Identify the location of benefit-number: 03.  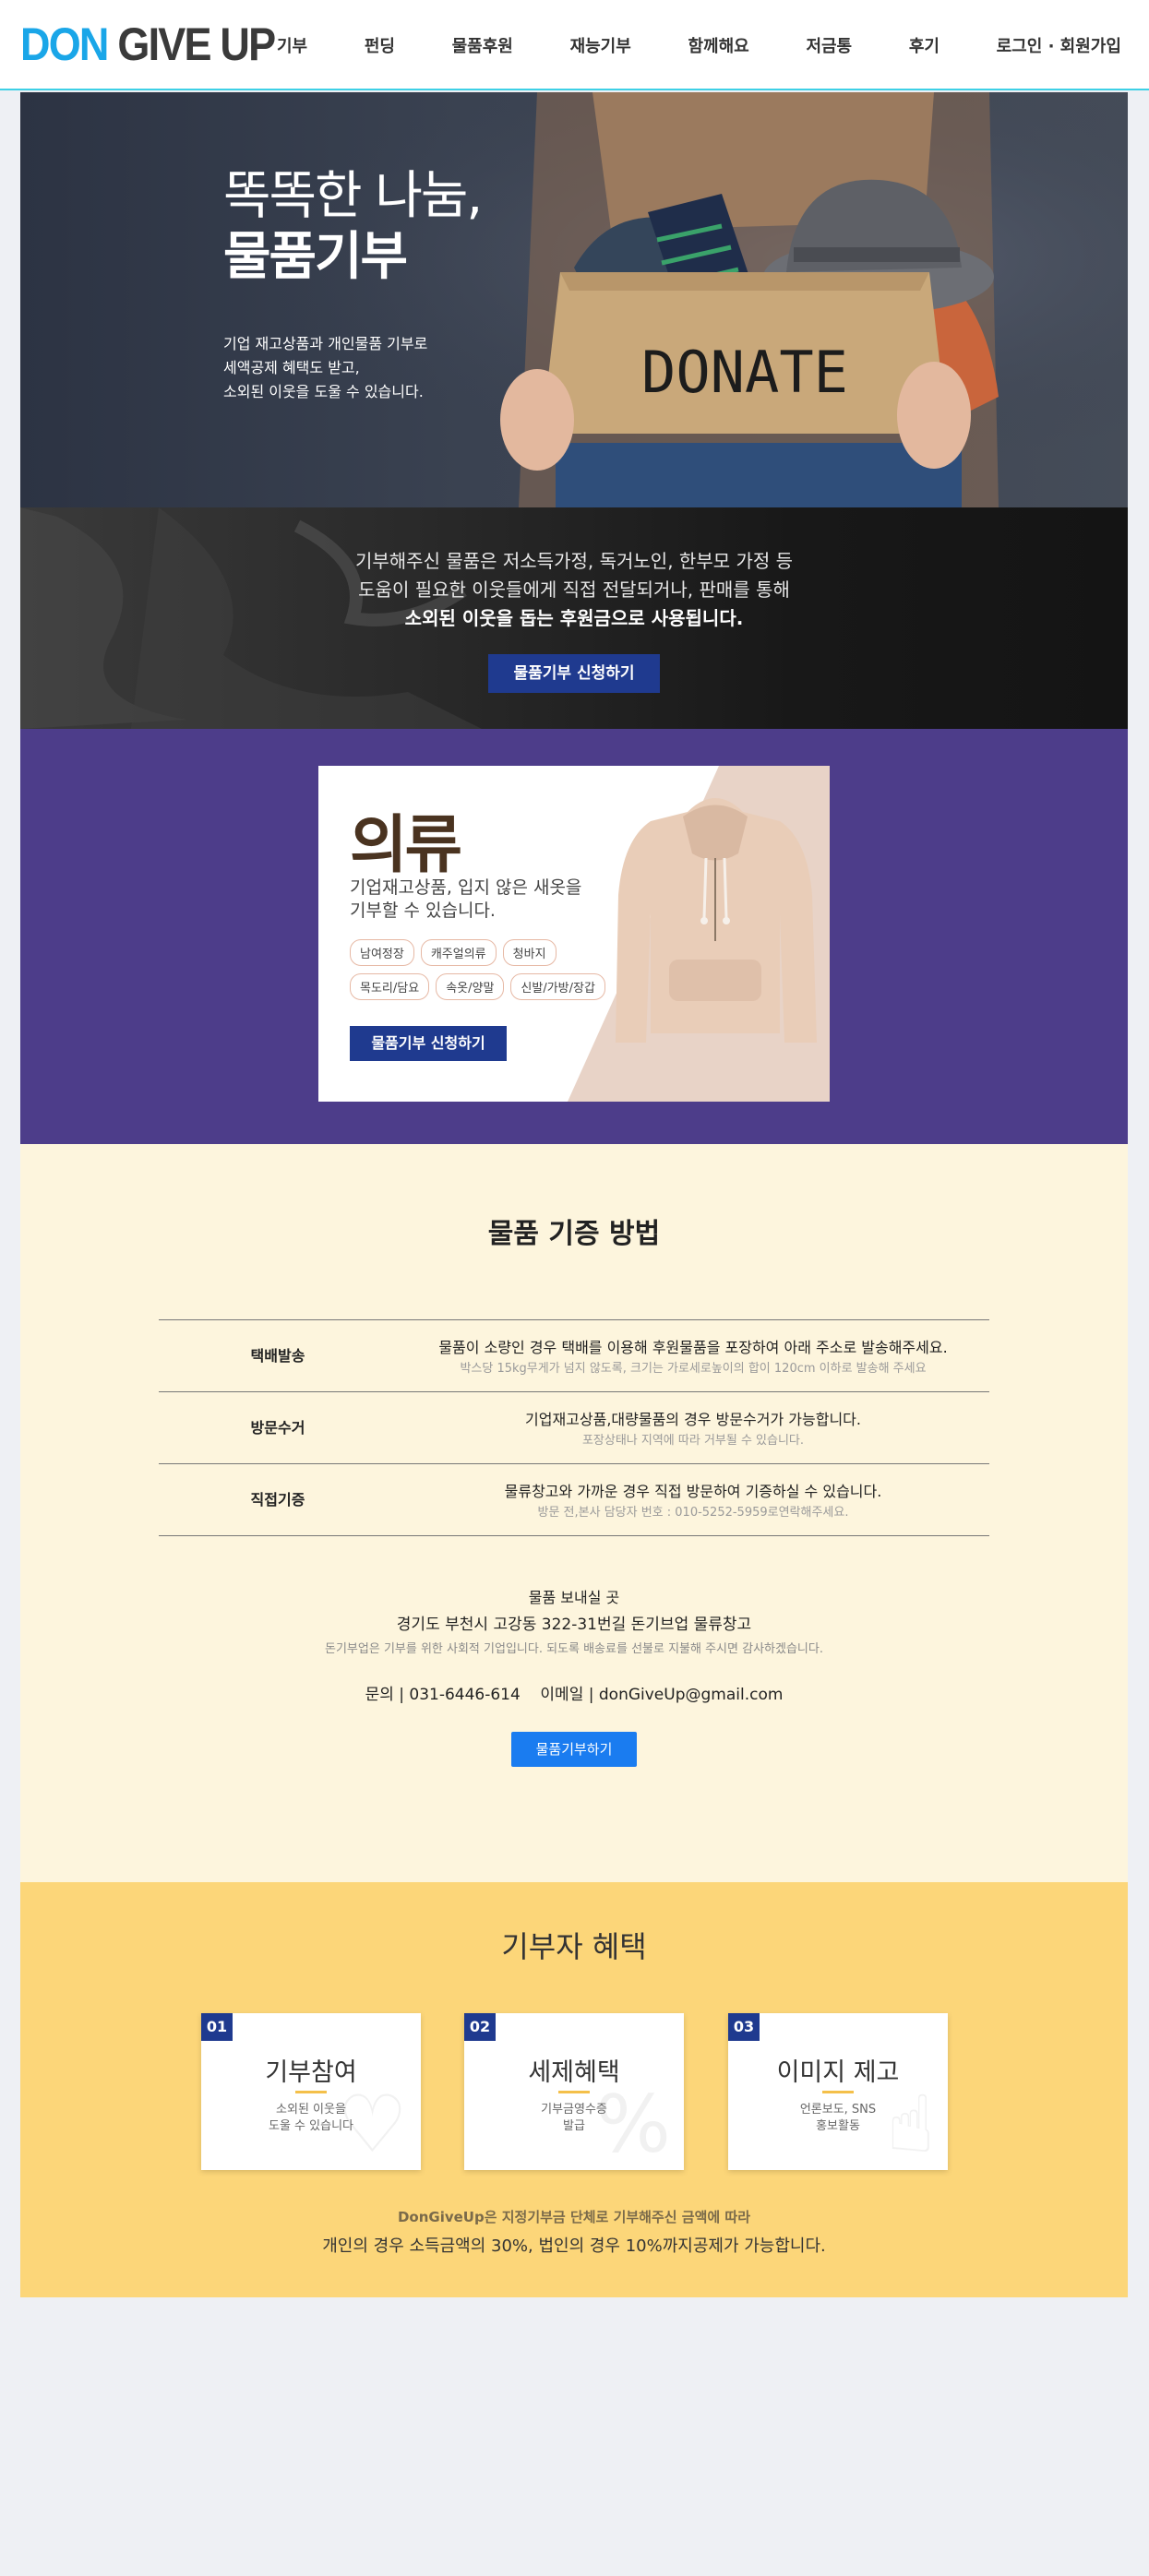
(744, 2027).